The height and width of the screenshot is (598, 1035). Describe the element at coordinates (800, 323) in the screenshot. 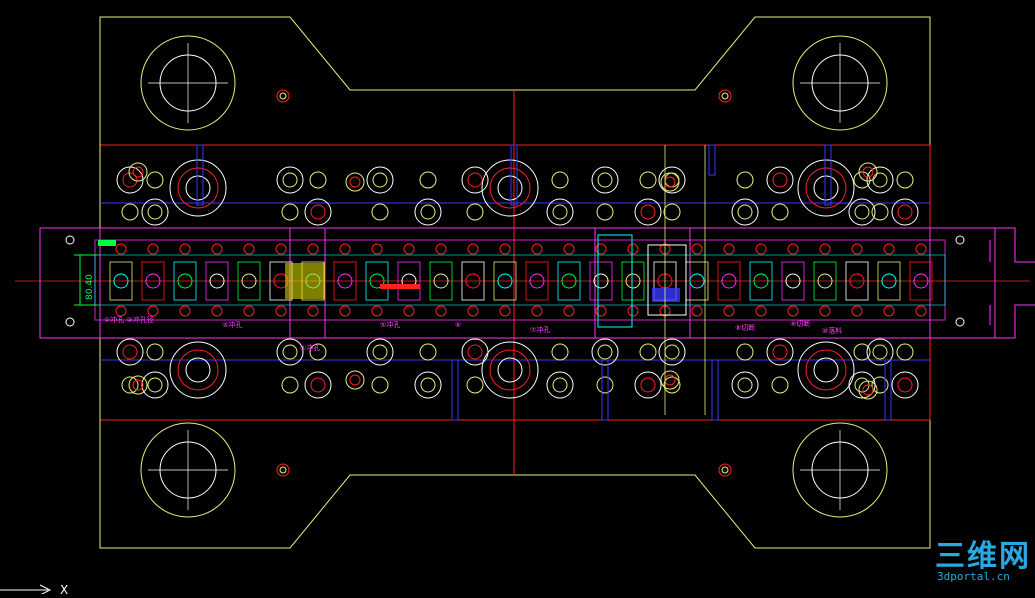

I see `note-8: ⑨切断` at that location.